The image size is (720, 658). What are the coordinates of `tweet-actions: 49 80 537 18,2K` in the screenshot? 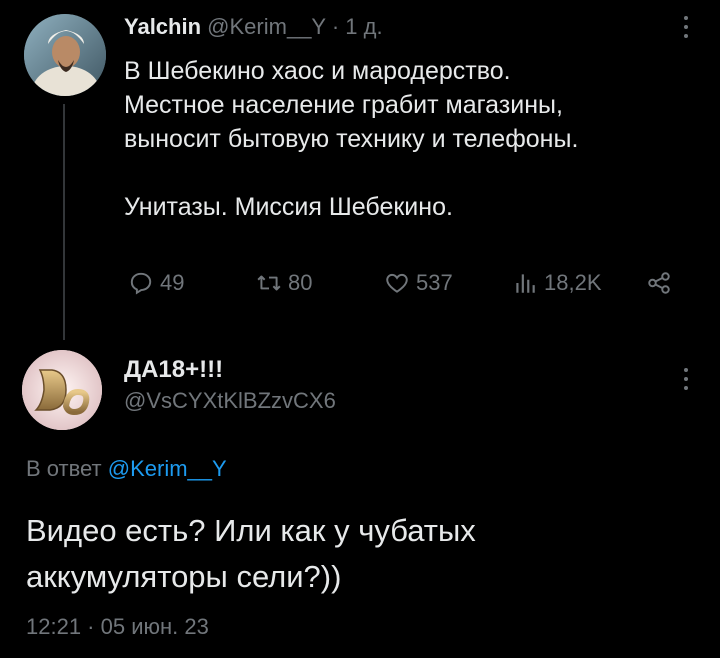 It's located at (404, 288).